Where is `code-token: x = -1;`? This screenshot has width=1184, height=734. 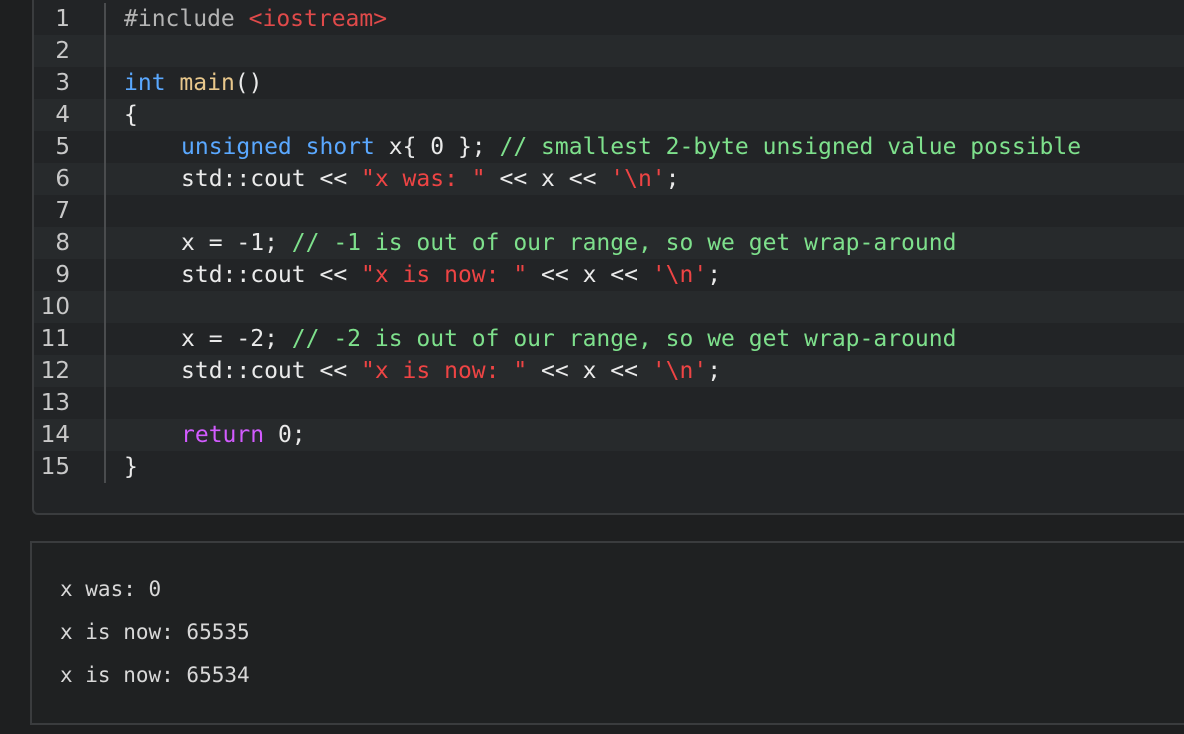 code-token: x = -1; is located at coordinates (236, 243).